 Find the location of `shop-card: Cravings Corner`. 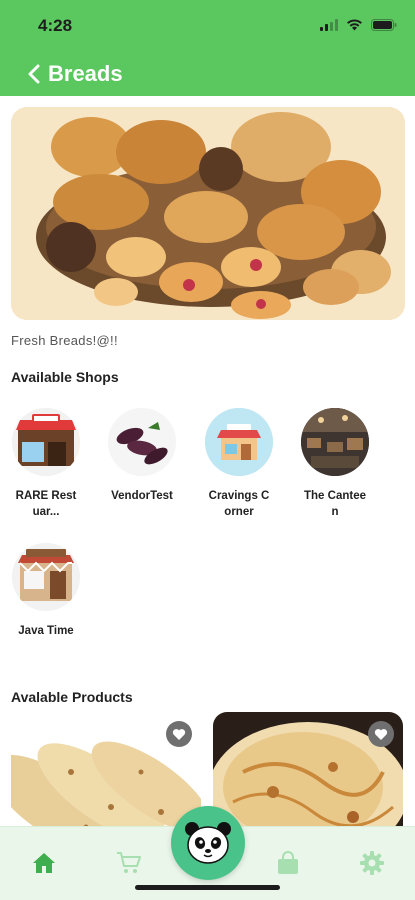

shop-card: Cravings Corner is located at coordinates (239, 464).